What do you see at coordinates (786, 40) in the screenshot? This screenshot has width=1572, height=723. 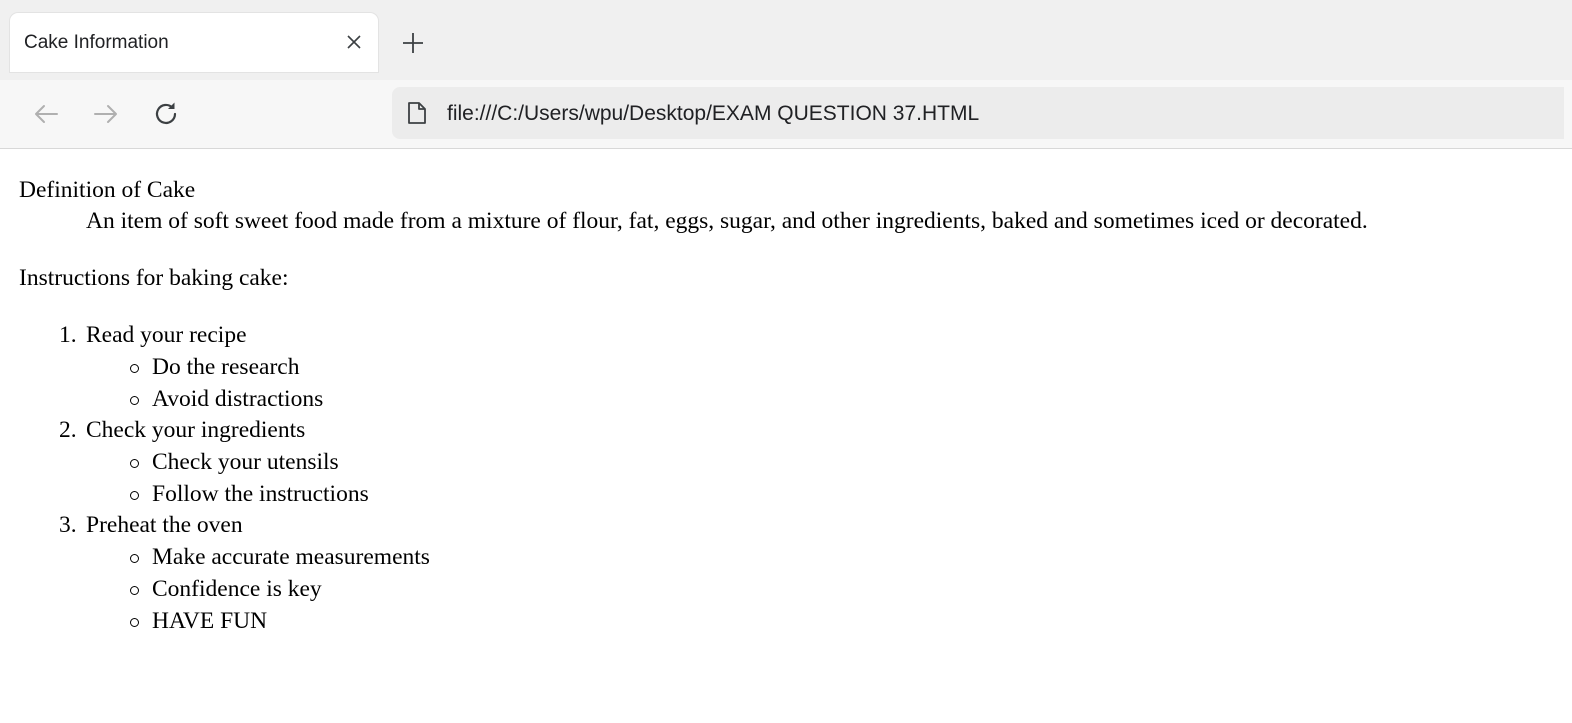 I see `tab-strip: Cake Information` at bounding box center [786, 40].